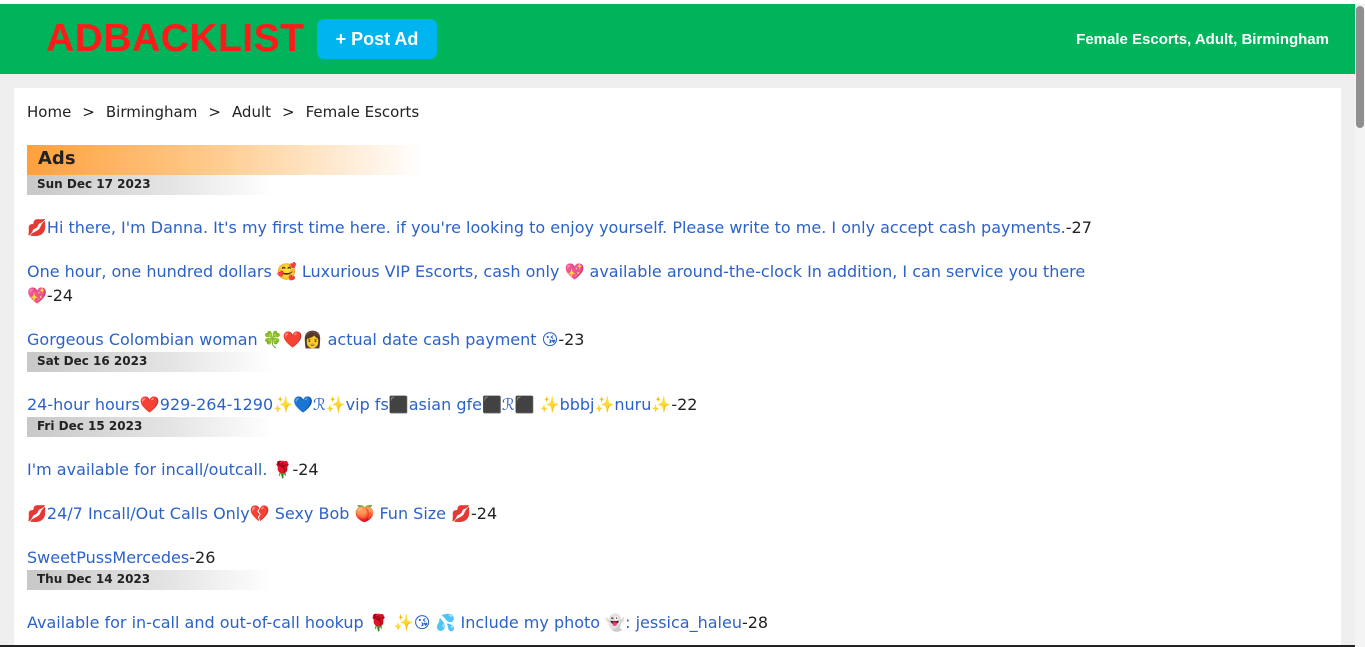  What do you see at coordinates (90, 426) in the screenshot?
I see `date-label: Fri Dec 15 2023` at bounding box center [90, 426].